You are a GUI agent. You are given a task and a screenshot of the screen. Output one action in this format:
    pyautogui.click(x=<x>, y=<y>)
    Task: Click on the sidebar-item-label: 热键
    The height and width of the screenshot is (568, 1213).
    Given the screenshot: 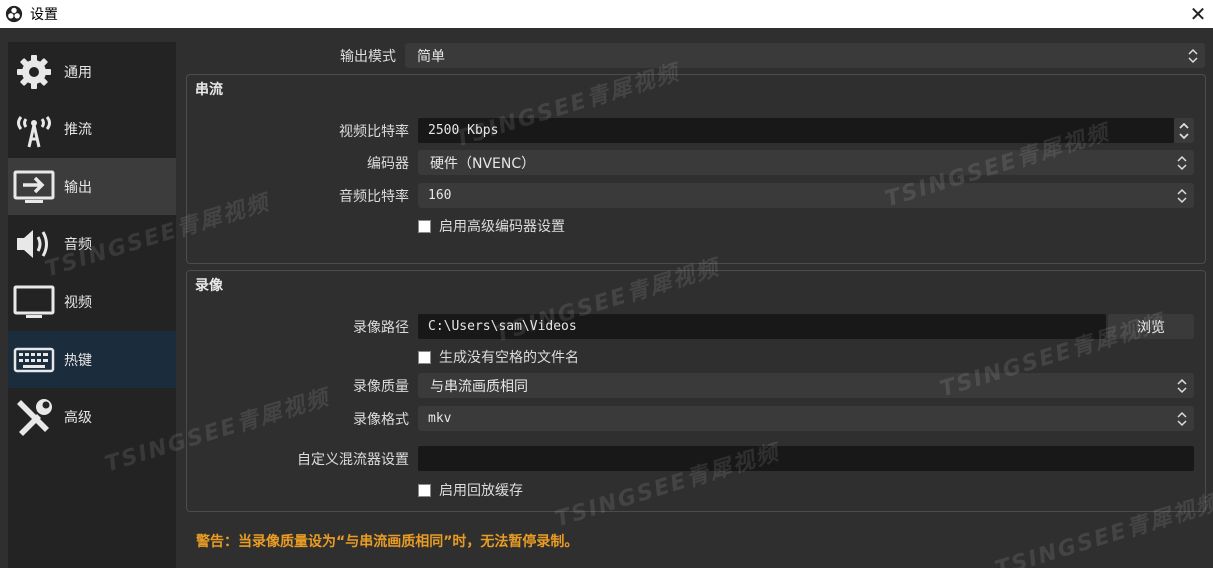 What is the action you would take?
    pyautogui.click(x=78, y=360)
    